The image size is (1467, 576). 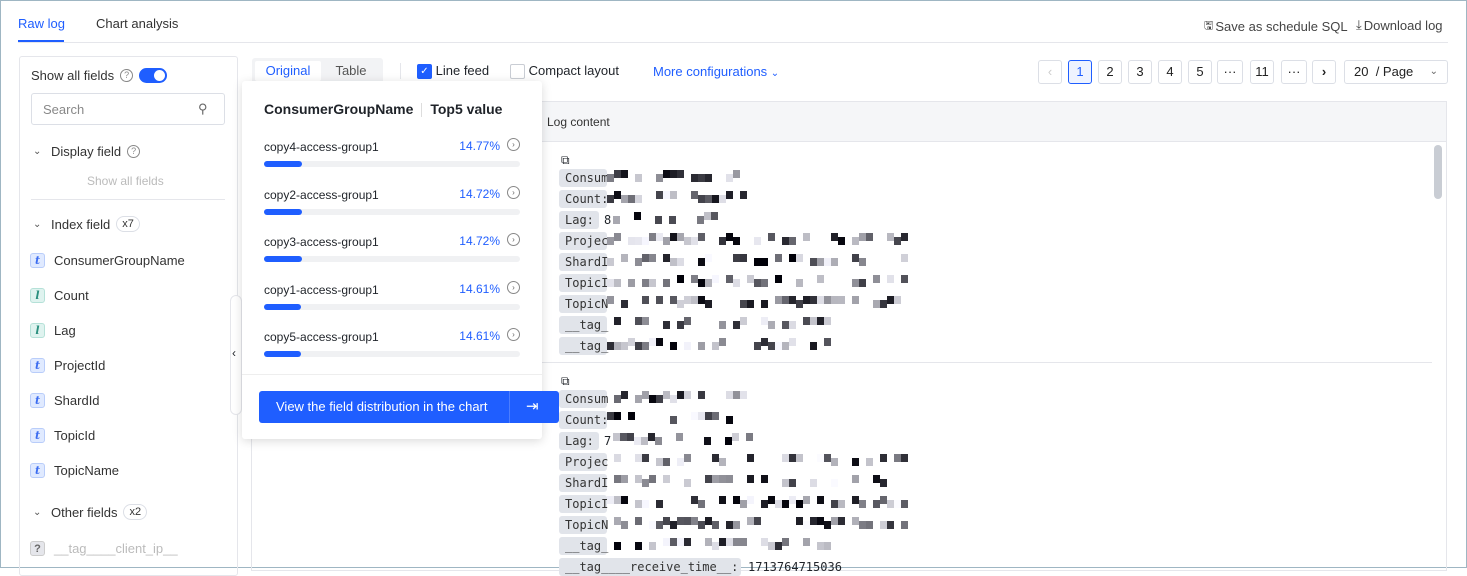 I want to click on line-feed-checkbox: ✓ Line feed, so click(x=453, y=71).